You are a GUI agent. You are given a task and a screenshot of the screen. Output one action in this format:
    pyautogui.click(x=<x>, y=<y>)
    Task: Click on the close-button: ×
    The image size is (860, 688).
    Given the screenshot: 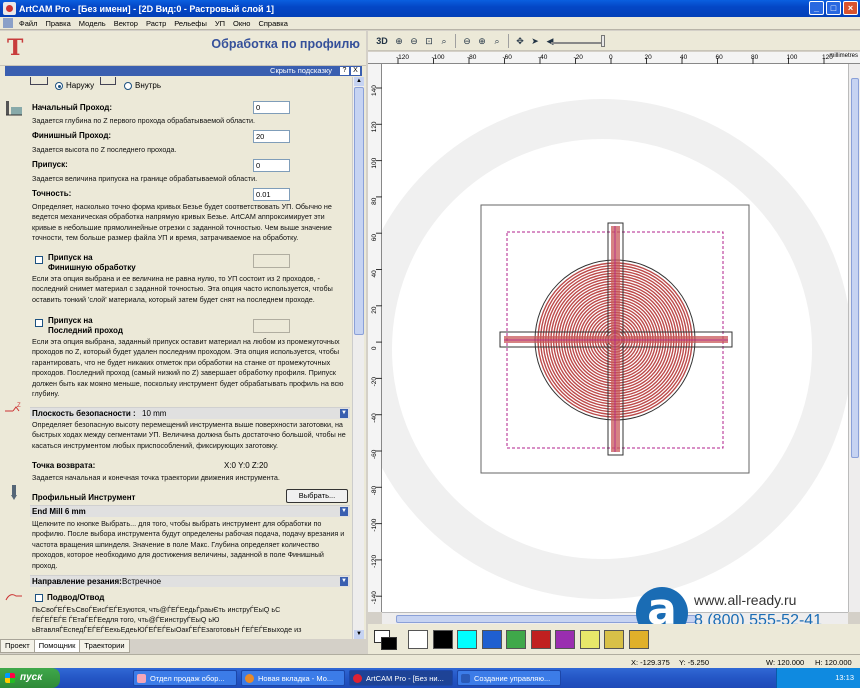 What is the action you would take?
    pyautogui.click(x=850, y=8)
    